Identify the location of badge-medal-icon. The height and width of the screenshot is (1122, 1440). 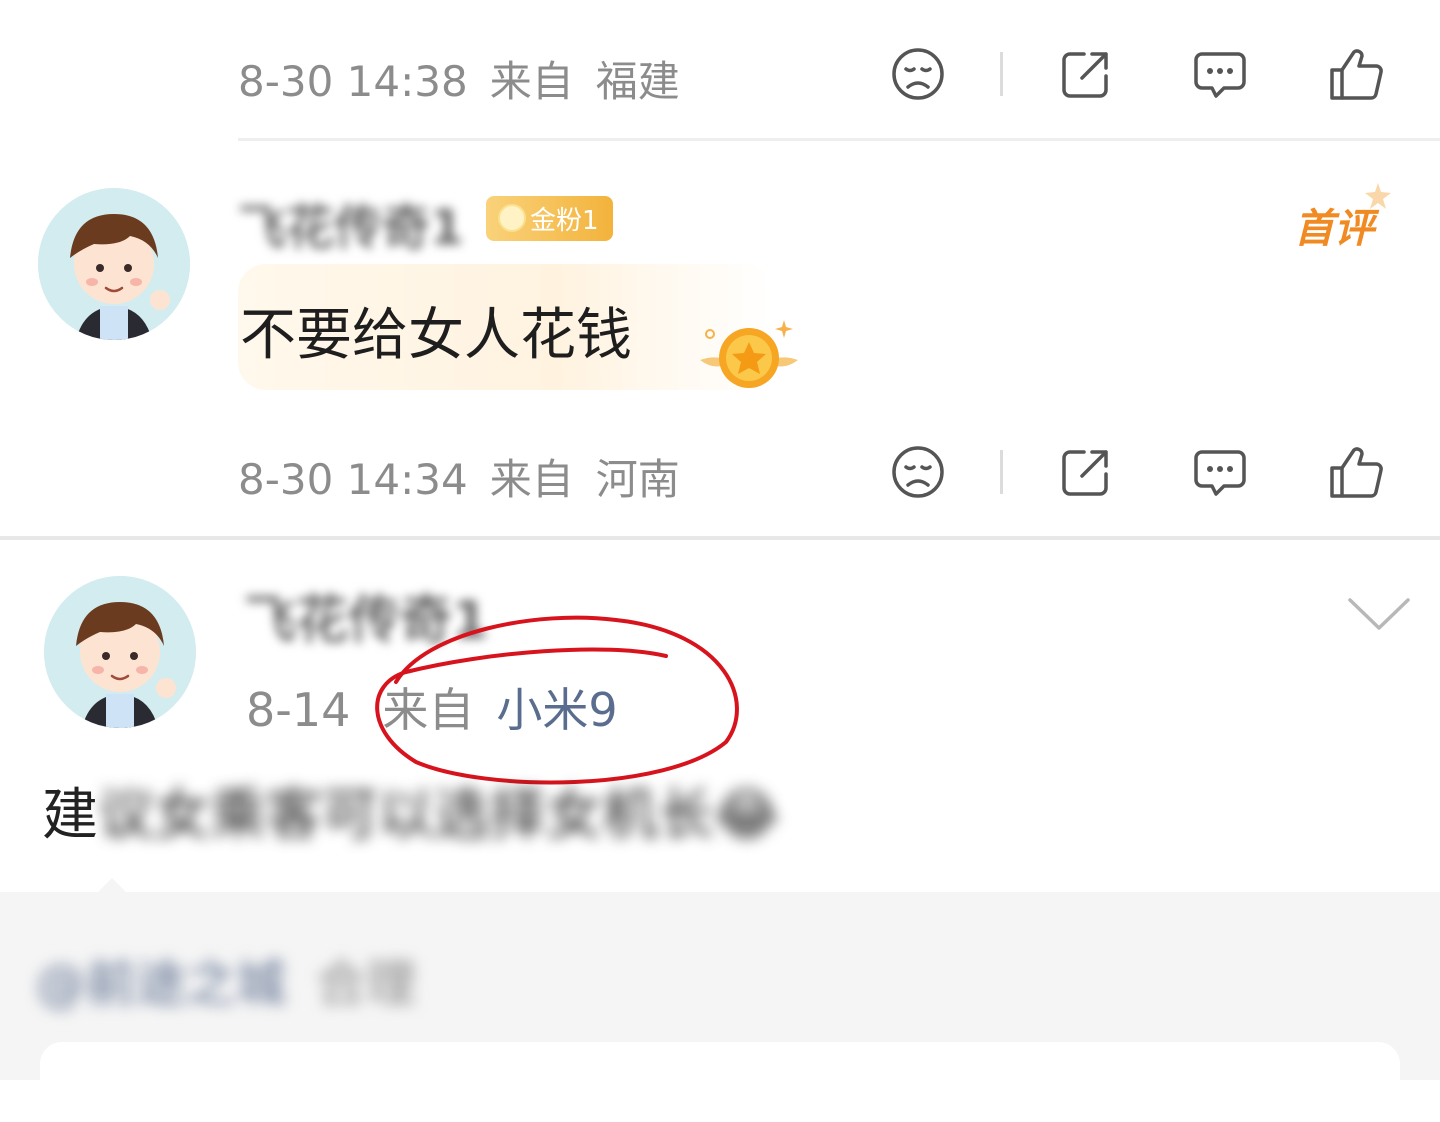
(749, 356).